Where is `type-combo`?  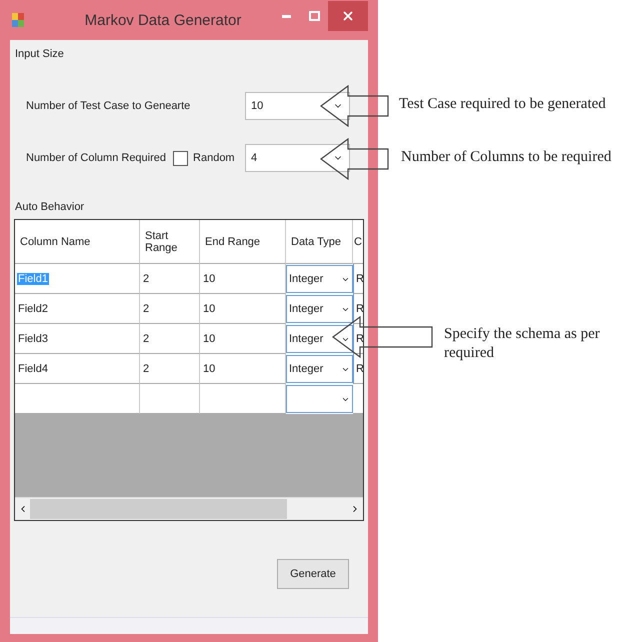
type-combo is located at coordinates (319, 399).